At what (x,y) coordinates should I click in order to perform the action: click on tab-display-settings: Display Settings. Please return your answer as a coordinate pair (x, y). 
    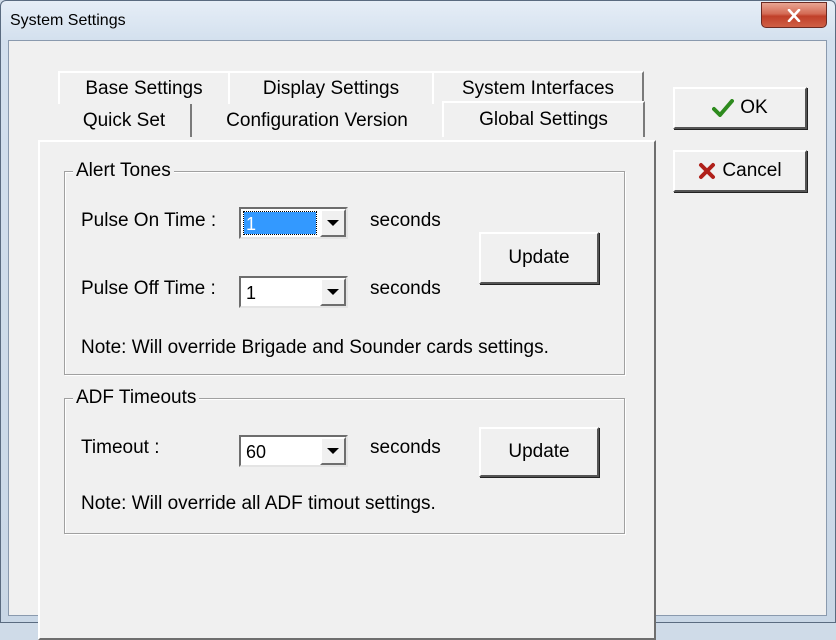
    Looking at the image, I should click on (331, 87).